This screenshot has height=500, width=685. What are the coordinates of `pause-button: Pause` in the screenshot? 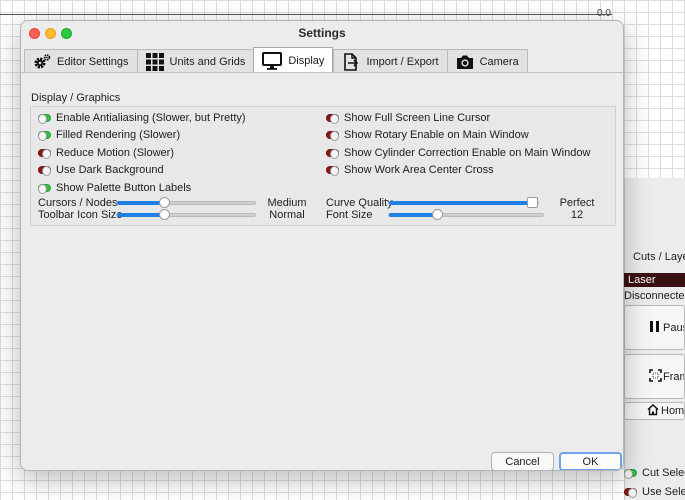 It's located at (654, 327).